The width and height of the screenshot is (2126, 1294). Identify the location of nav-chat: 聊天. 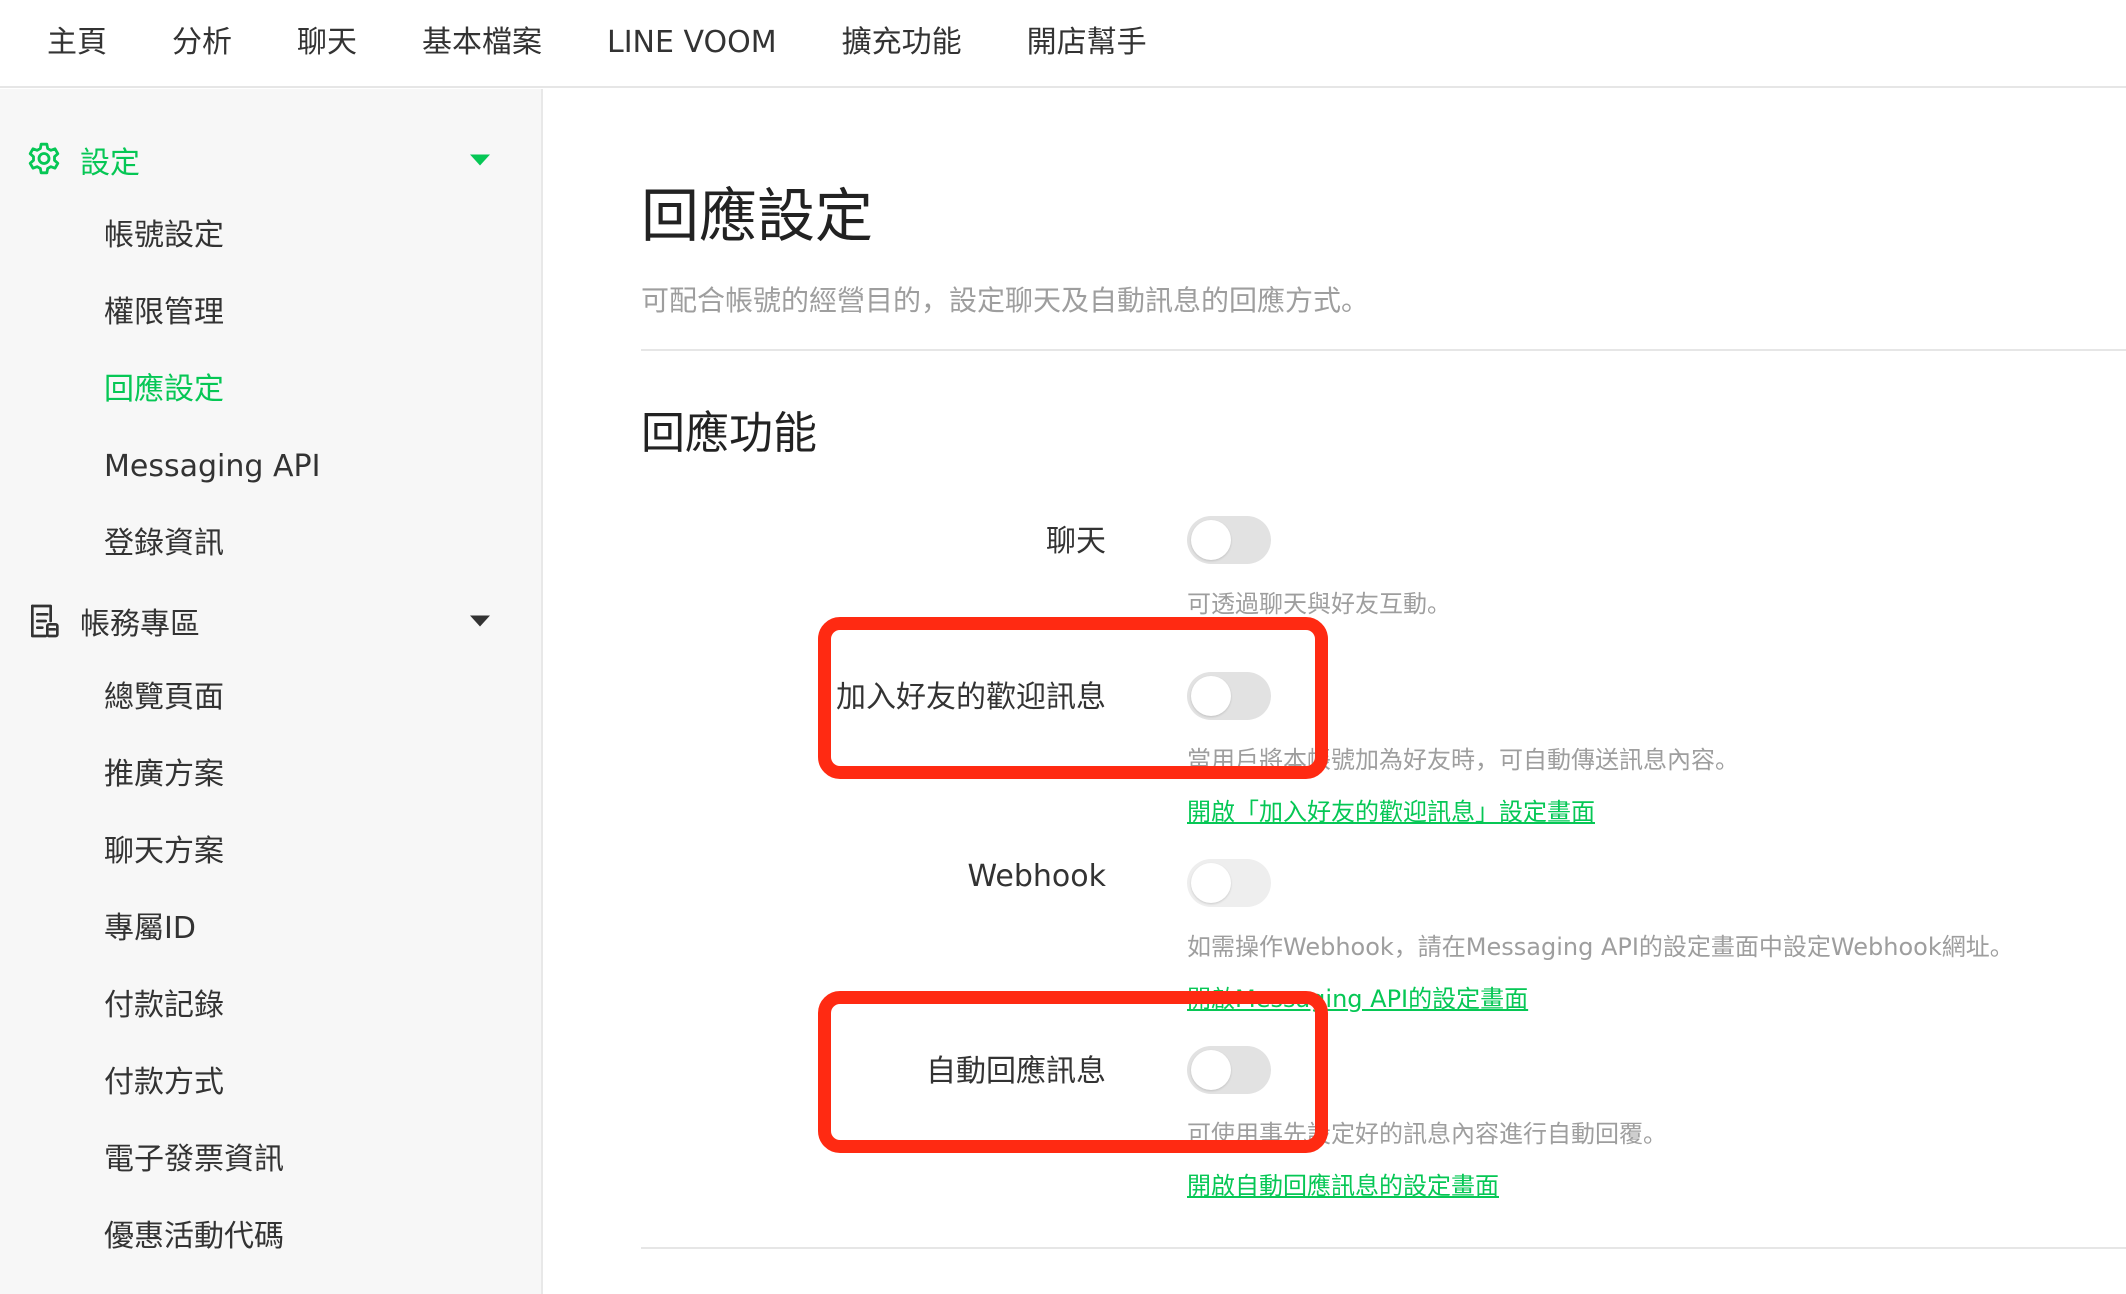
(327, 43).